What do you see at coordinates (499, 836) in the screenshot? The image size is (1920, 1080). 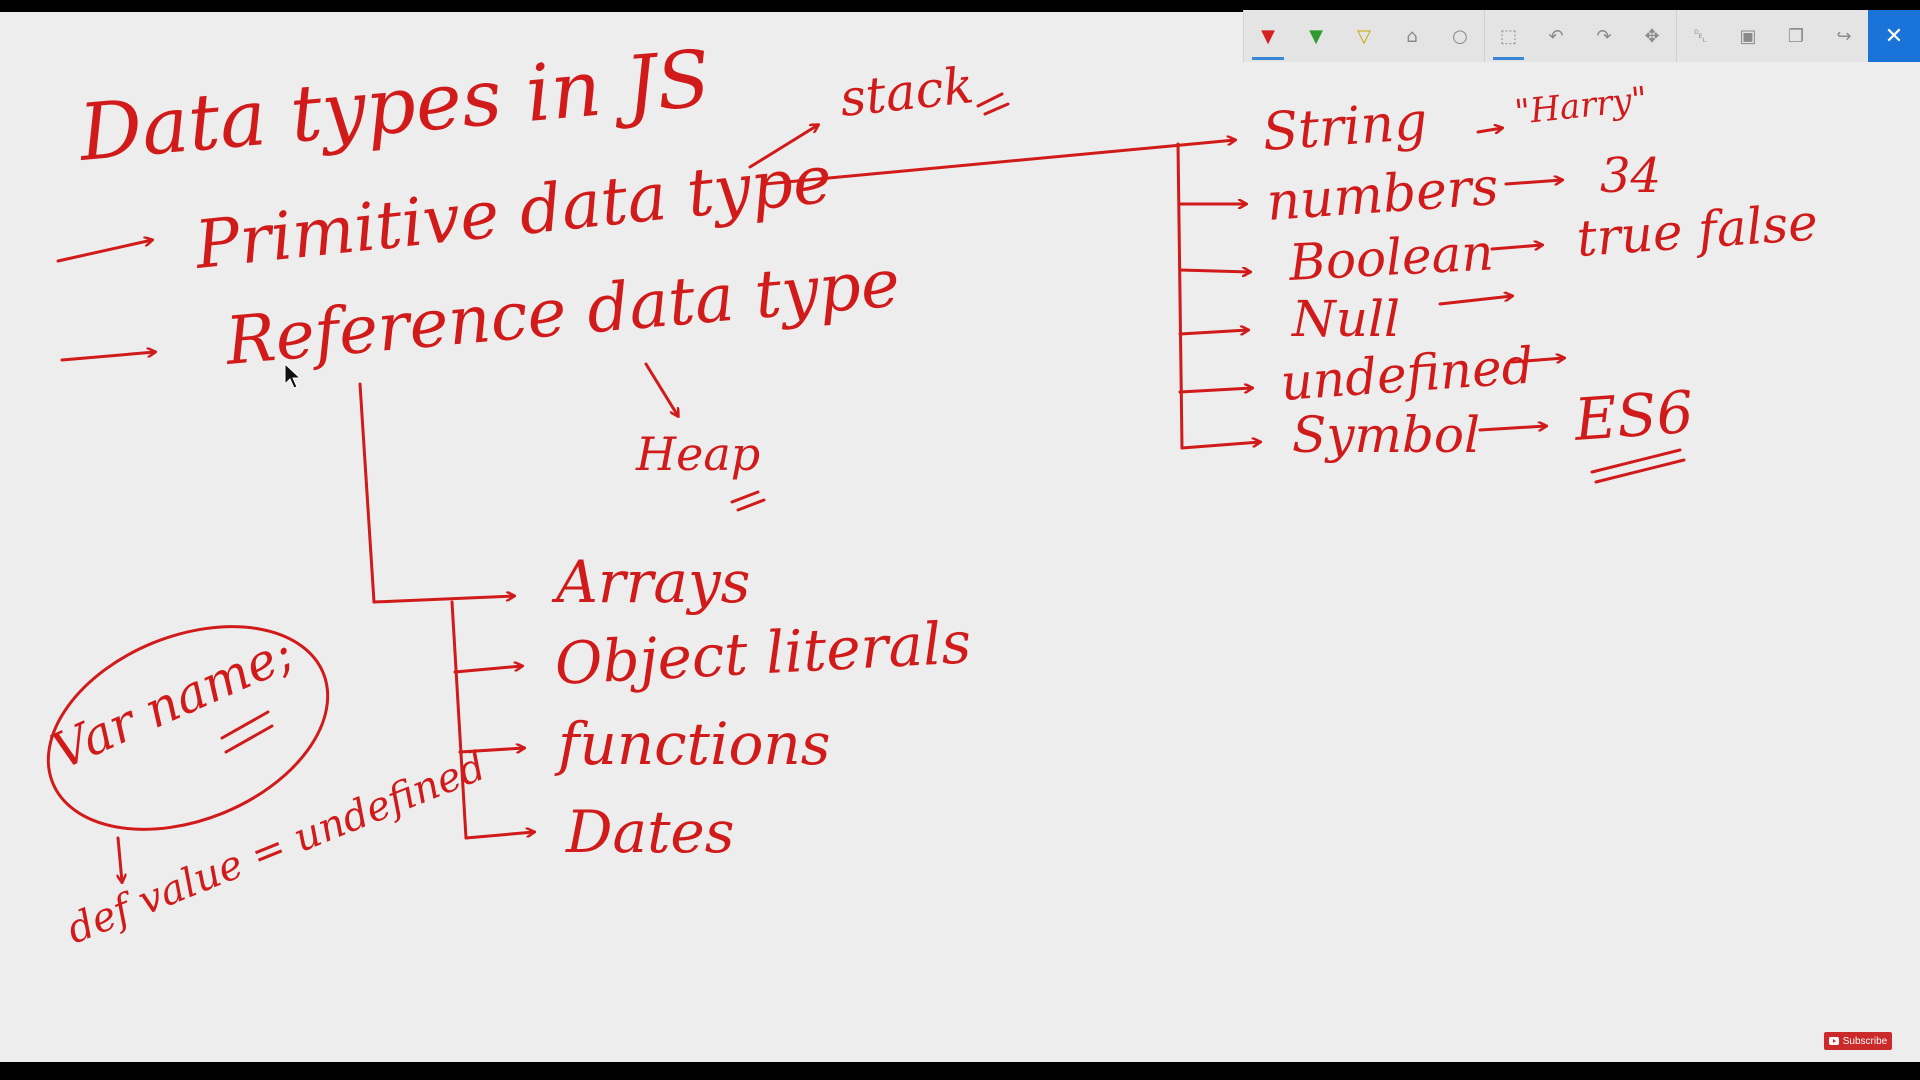 I see `branch-dates` at bounding box center [499, 836].